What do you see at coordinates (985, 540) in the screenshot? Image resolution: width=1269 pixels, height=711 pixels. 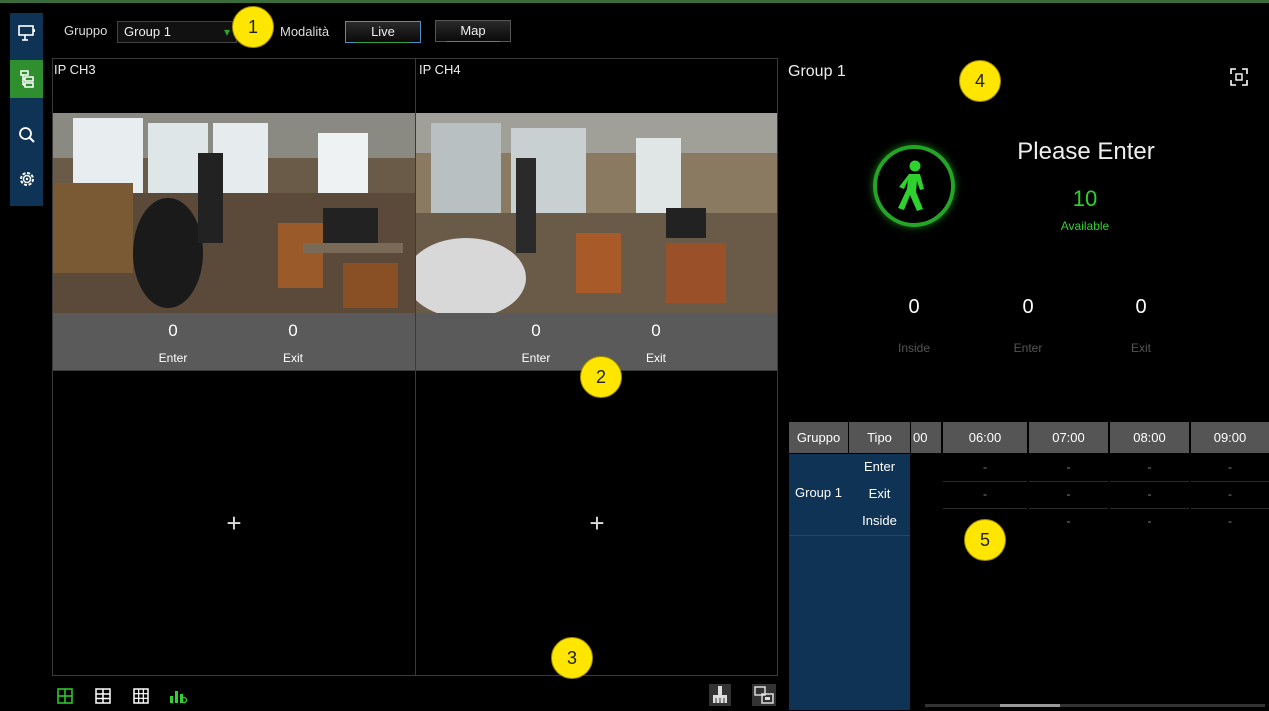 I see `annotation-badge: 5` at bounding box center [985, 540].